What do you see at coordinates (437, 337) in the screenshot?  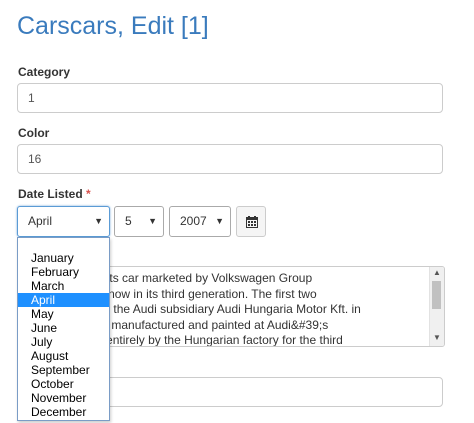 I see `scroll-down-icon: ▼` at bounding box center [437, 337].